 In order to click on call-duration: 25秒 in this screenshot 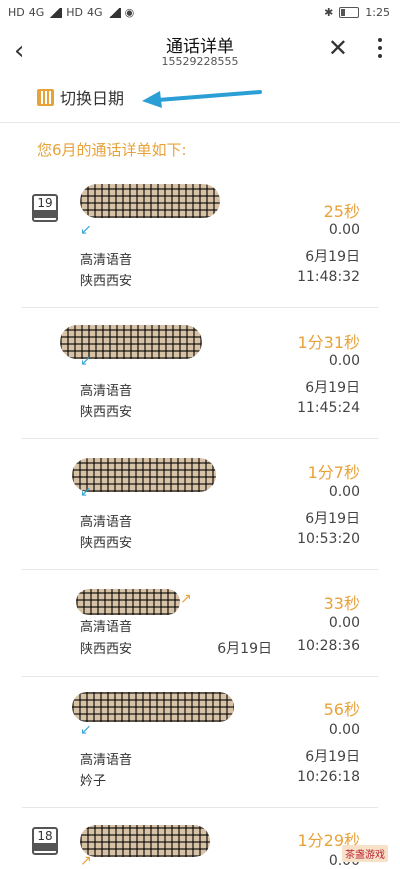, I will do `click(341, 211)`.